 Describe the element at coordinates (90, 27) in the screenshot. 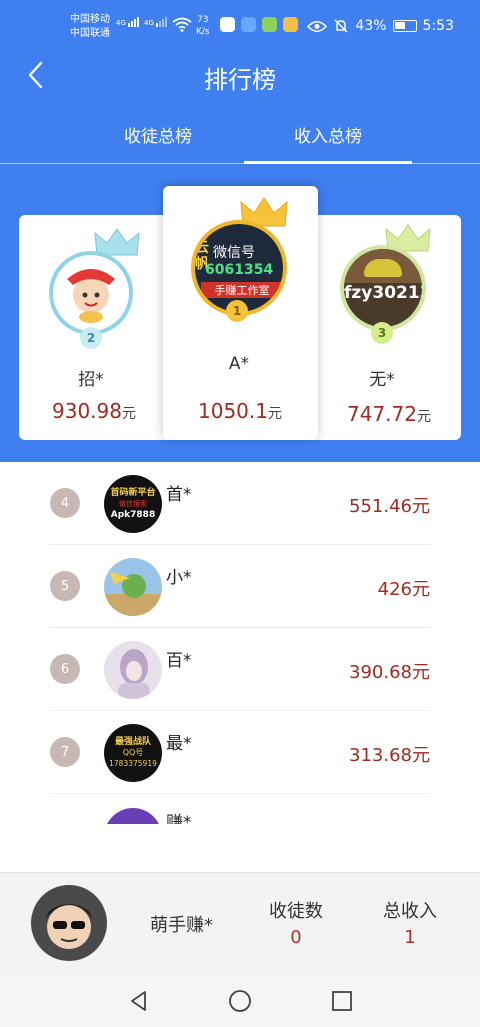

I see `carrier-text: 中国移动 中国联通` at that location.